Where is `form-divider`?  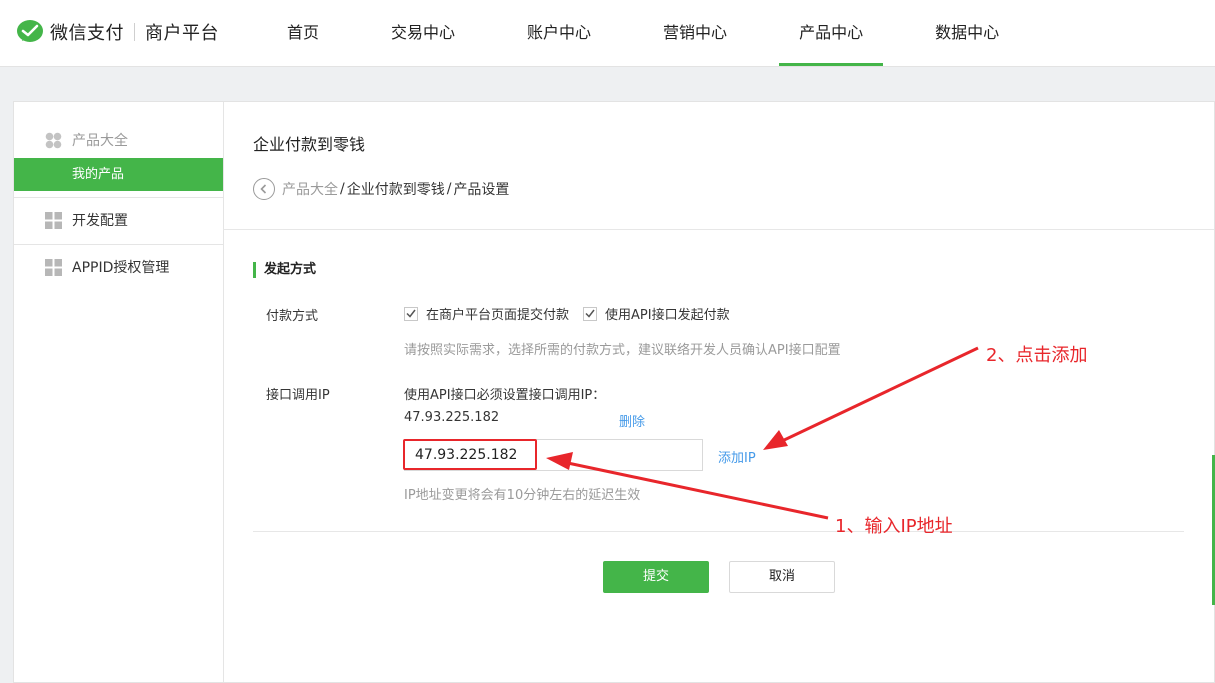
form-divider is located at coordinates (718, 531).